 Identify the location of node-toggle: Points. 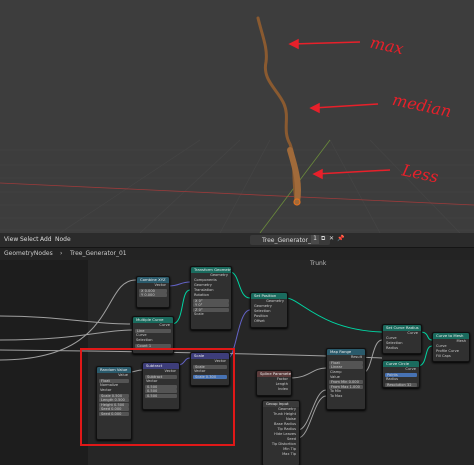
(401, 374).